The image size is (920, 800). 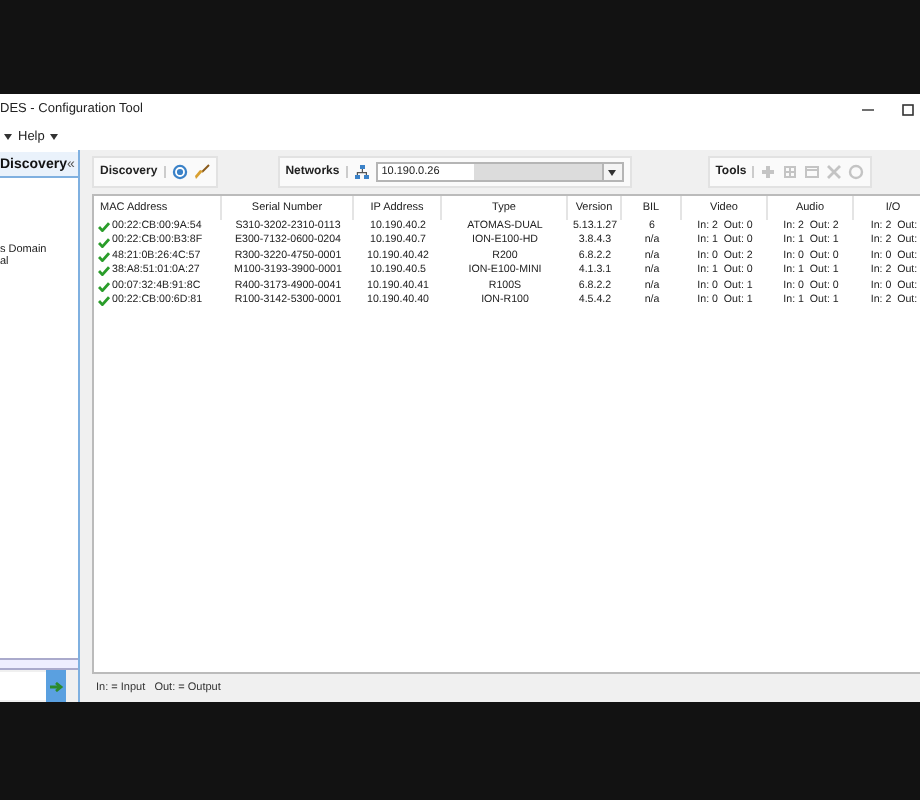 I want to click on minimize-button, so click(x=868, y=109).